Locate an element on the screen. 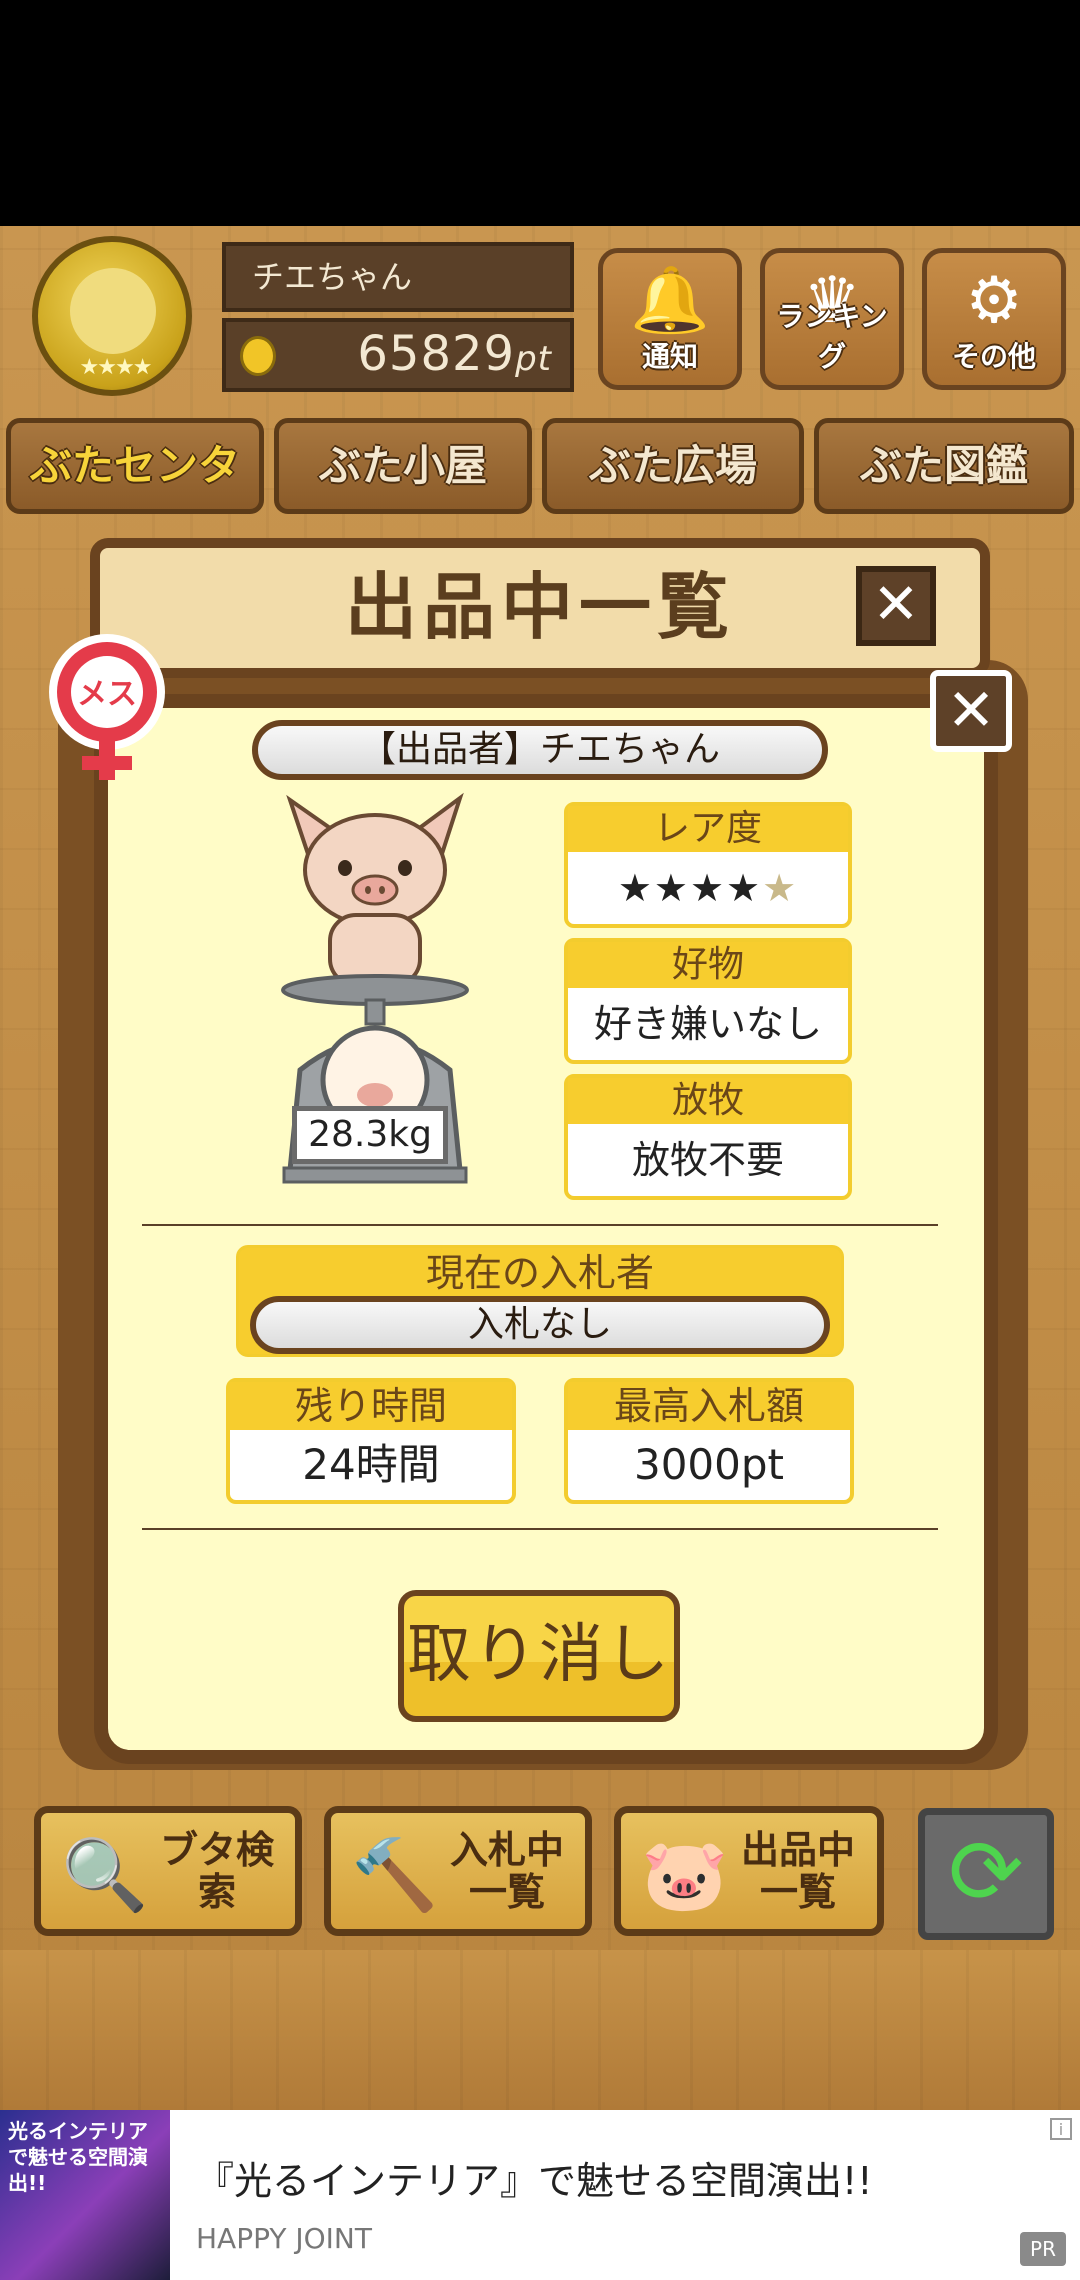 Image resolution: width=1080 pixels, height=2280 pixels. player-medal: ★★★★ is located at coordinates (112, 316).